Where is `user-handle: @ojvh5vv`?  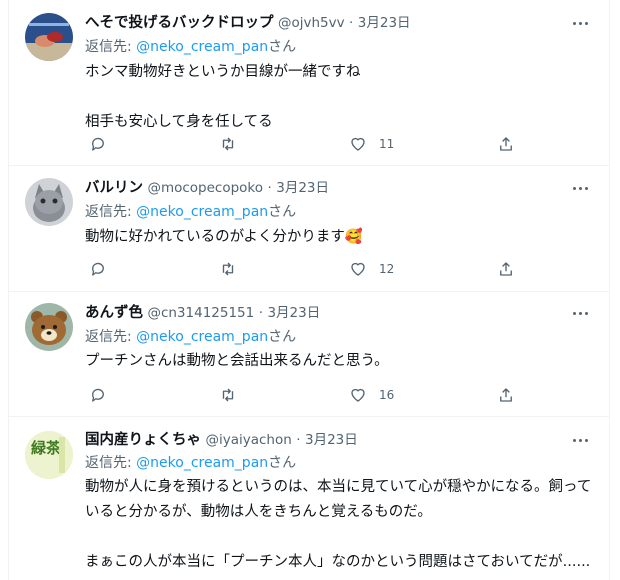
user-handle: @ojvh5vv is located at coordinates (311, 23).